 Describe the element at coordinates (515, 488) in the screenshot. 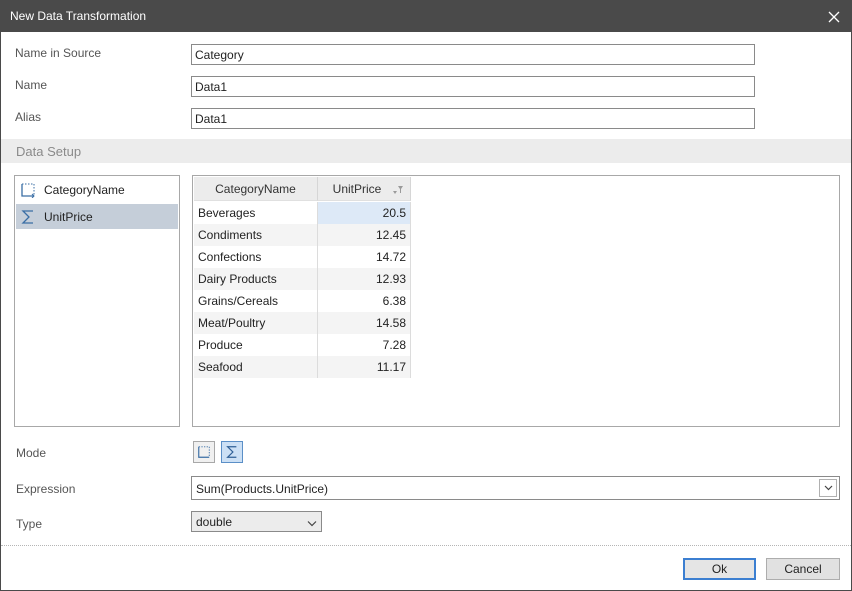

I see `expression-input: Sum(Products.UnitPrice)` at that location.